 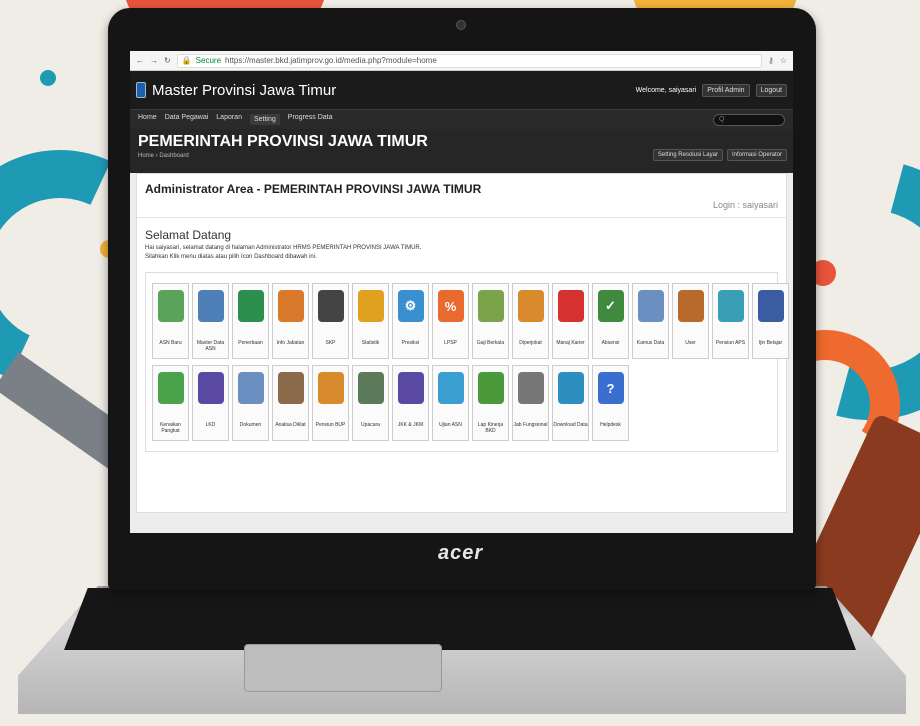 What do you see at coordinates (771, 60) in the screenshot?
I see `key-icon: ⚷` at bounding box center [771, 60].